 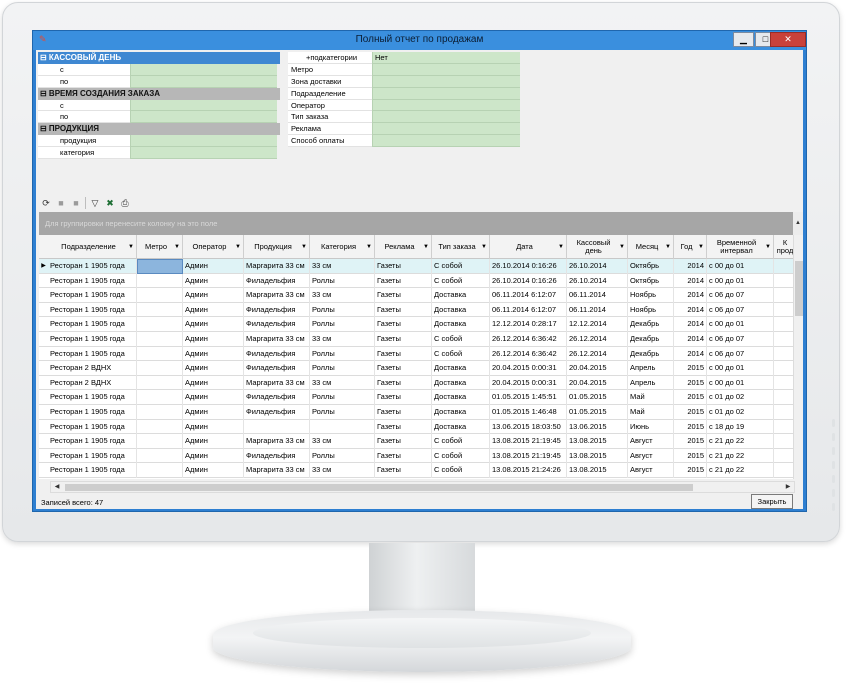 I want to click on cell-cash-day: 26.12.2014, so click(x=597, y=339).